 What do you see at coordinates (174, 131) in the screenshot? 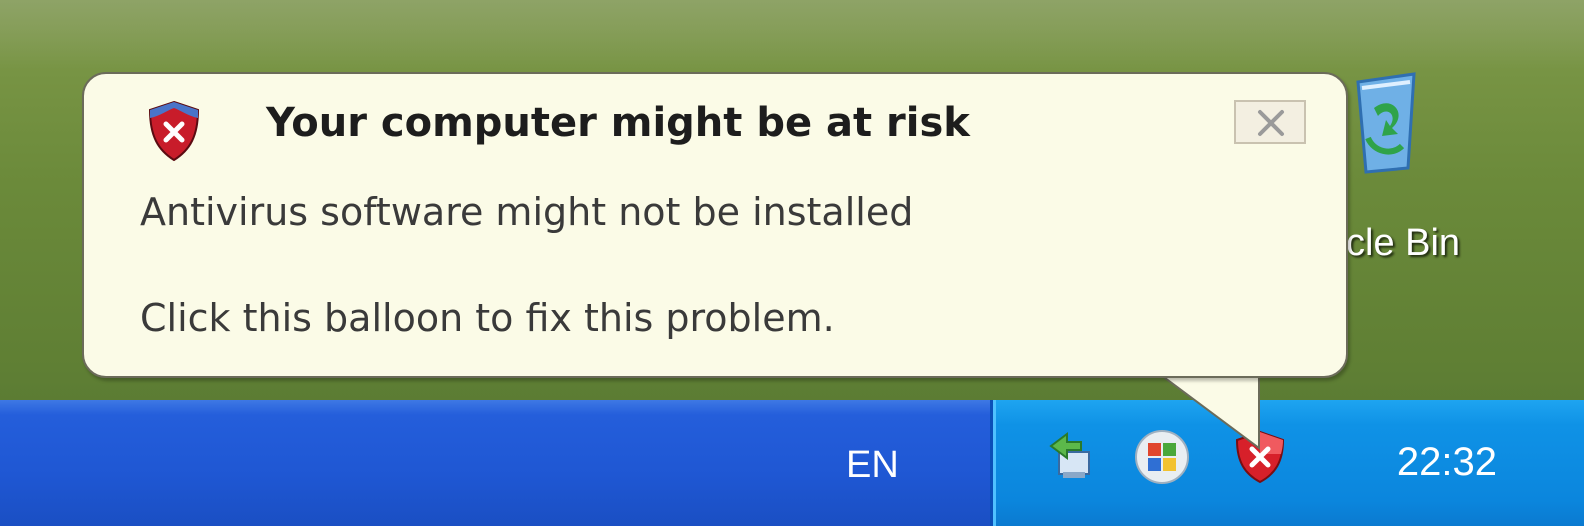
I see `security-shield-warning-icon` at bounding box center [174, 131].